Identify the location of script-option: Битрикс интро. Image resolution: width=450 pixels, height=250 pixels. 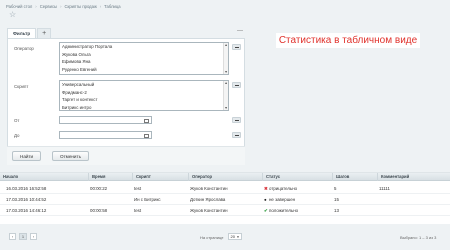
(144, 107).